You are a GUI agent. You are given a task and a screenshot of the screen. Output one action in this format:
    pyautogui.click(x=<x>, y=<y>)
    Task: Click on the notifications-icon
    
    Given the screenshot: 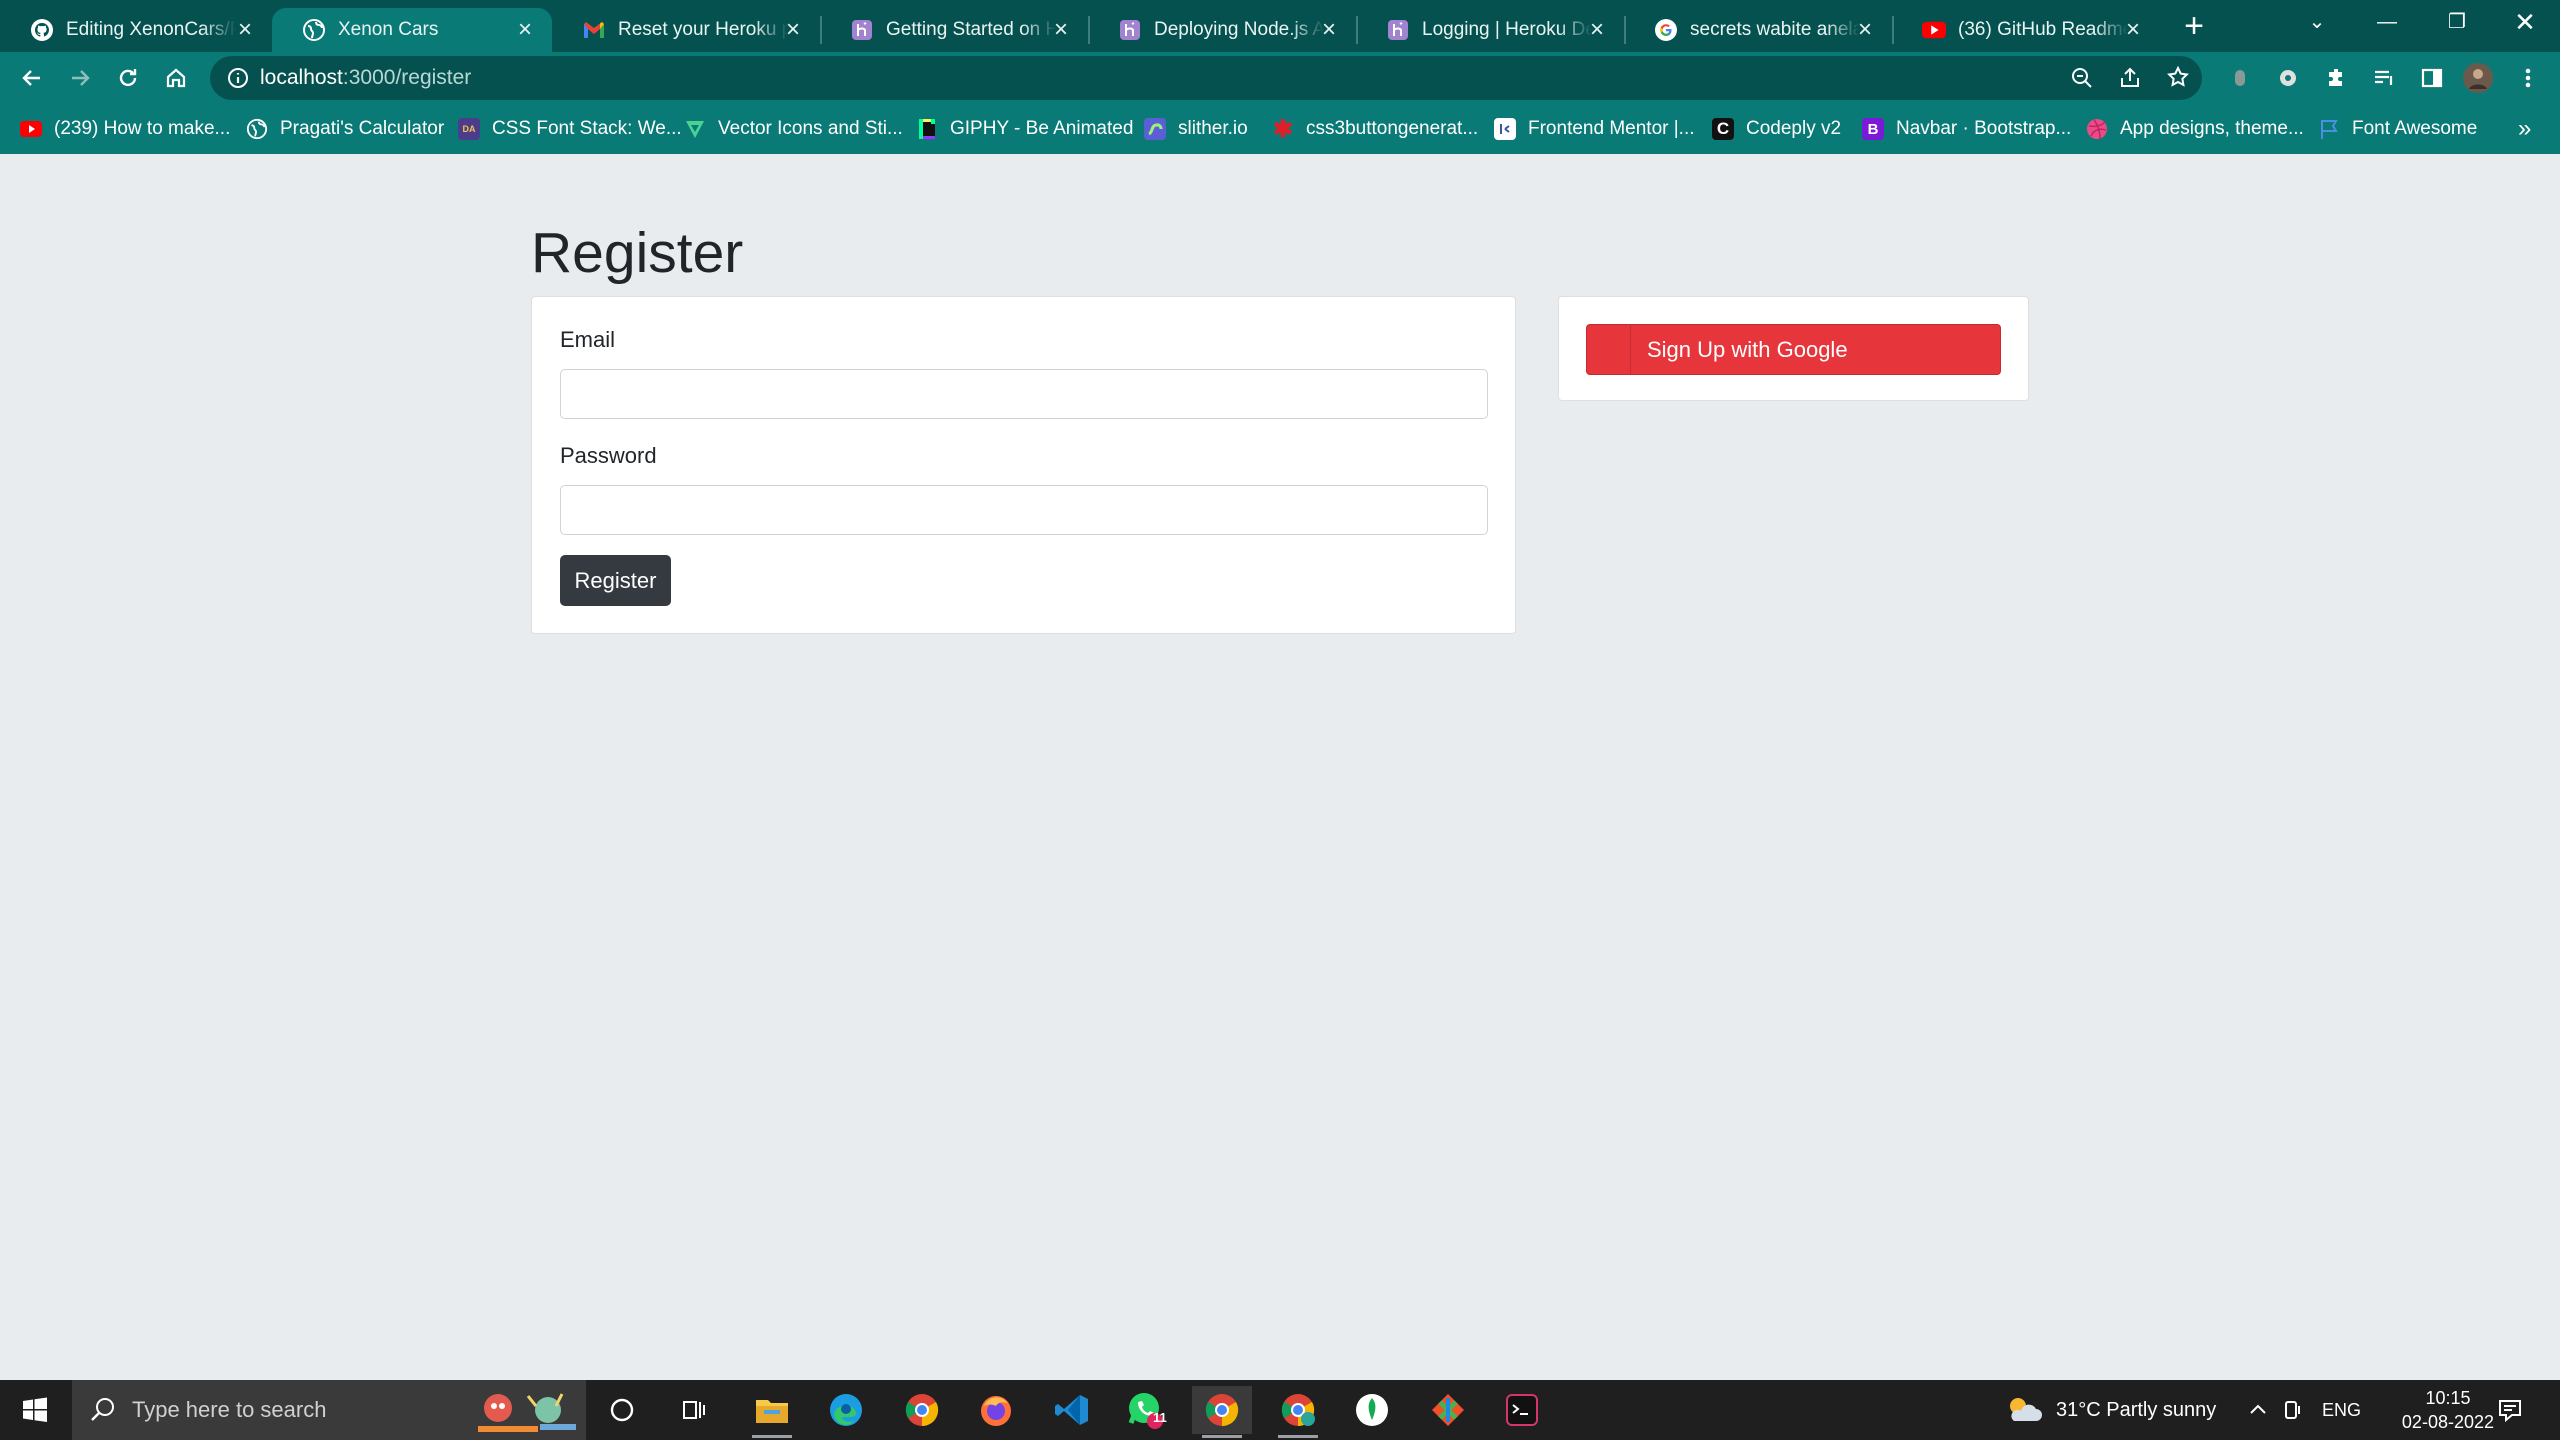 What is the action you would take?
    pyautogui.click(x=2510, y=1410)
    